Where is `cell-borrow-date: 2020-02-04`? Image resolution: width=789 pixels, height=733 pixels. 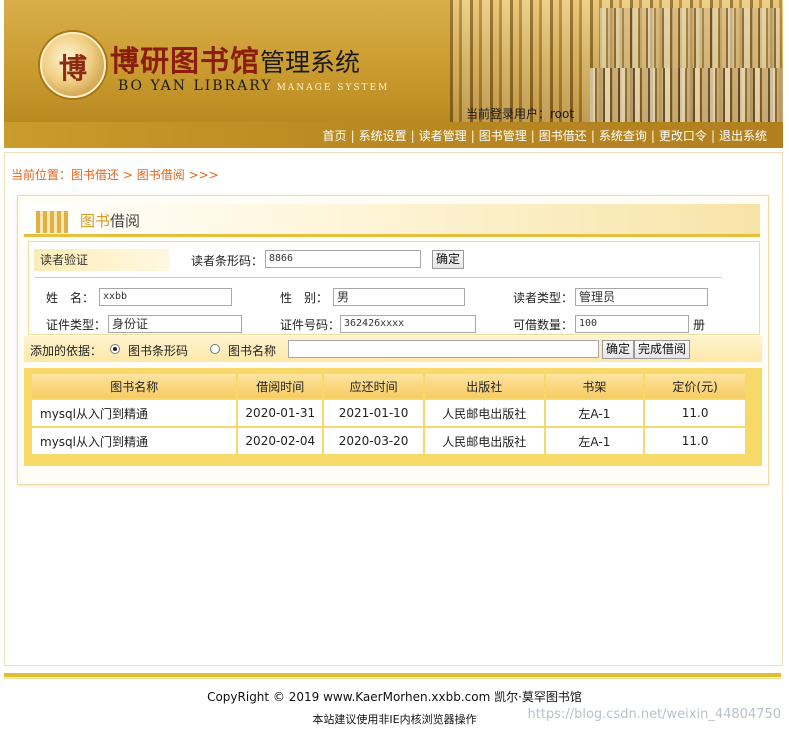 cell-borrow-date: 2020-02-04 is located at coordinates (280, 441).